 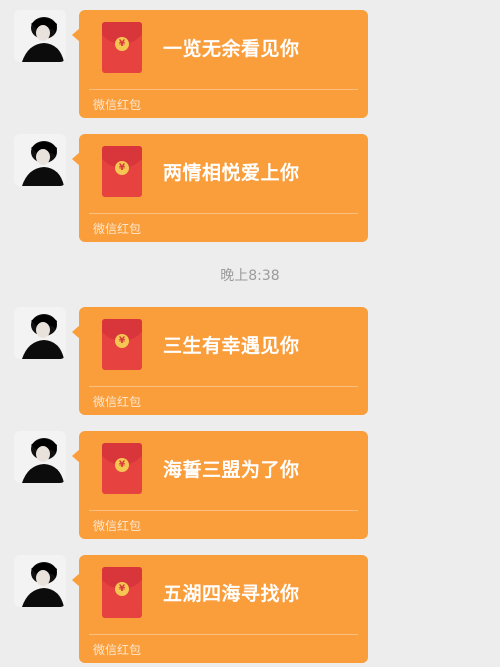 I want to click on timestamp: 晚上8:38, so click(x=250, y=276).